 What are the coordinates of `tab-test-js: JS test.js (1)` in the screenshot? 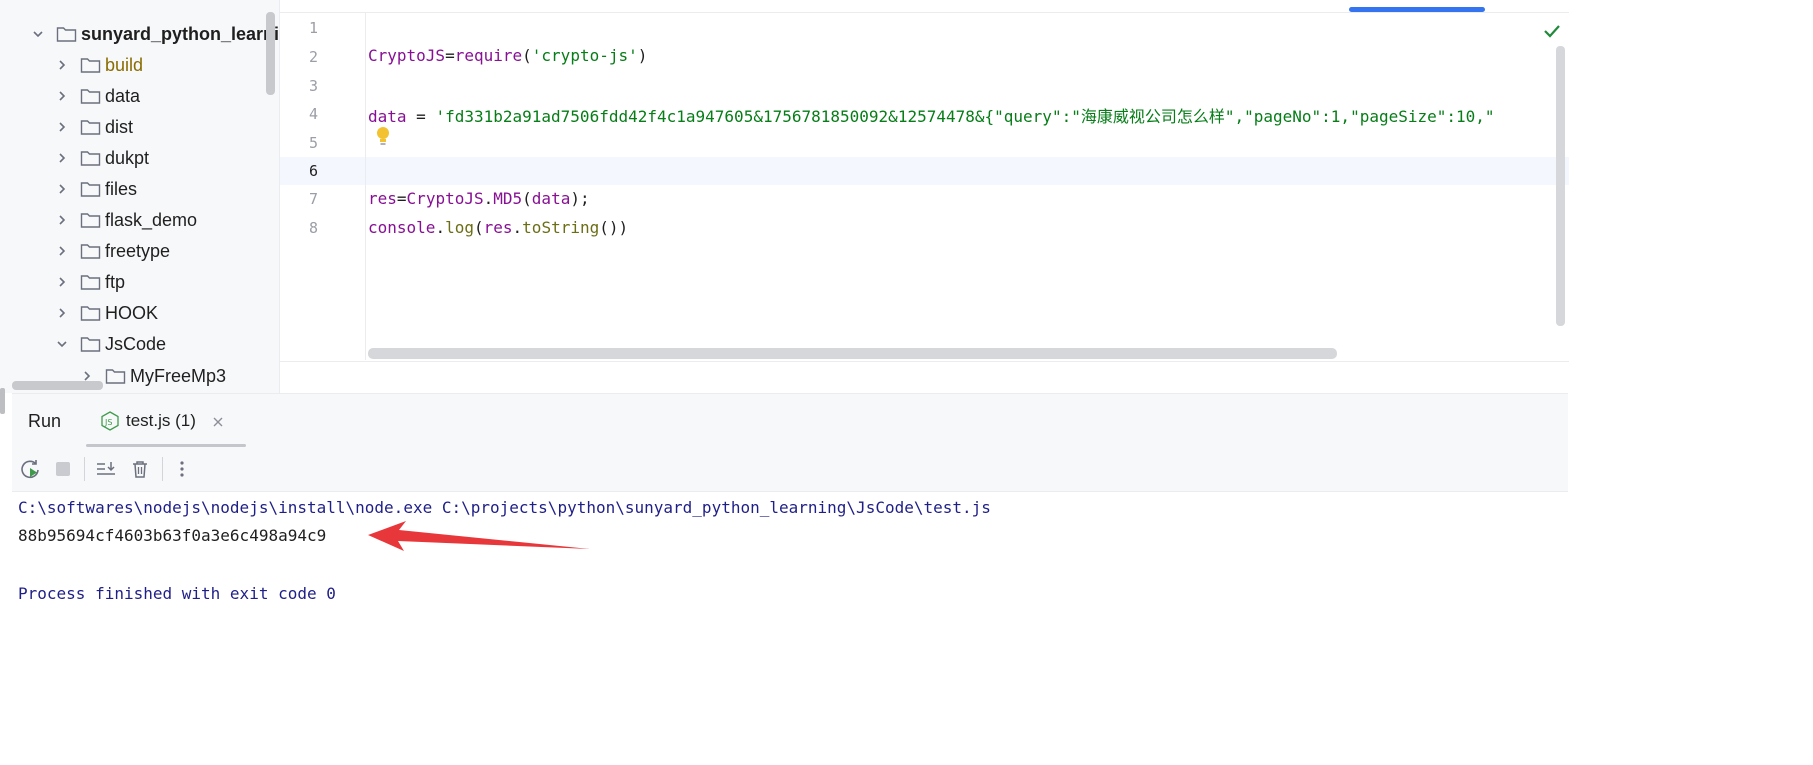 It's located at (166, 421).